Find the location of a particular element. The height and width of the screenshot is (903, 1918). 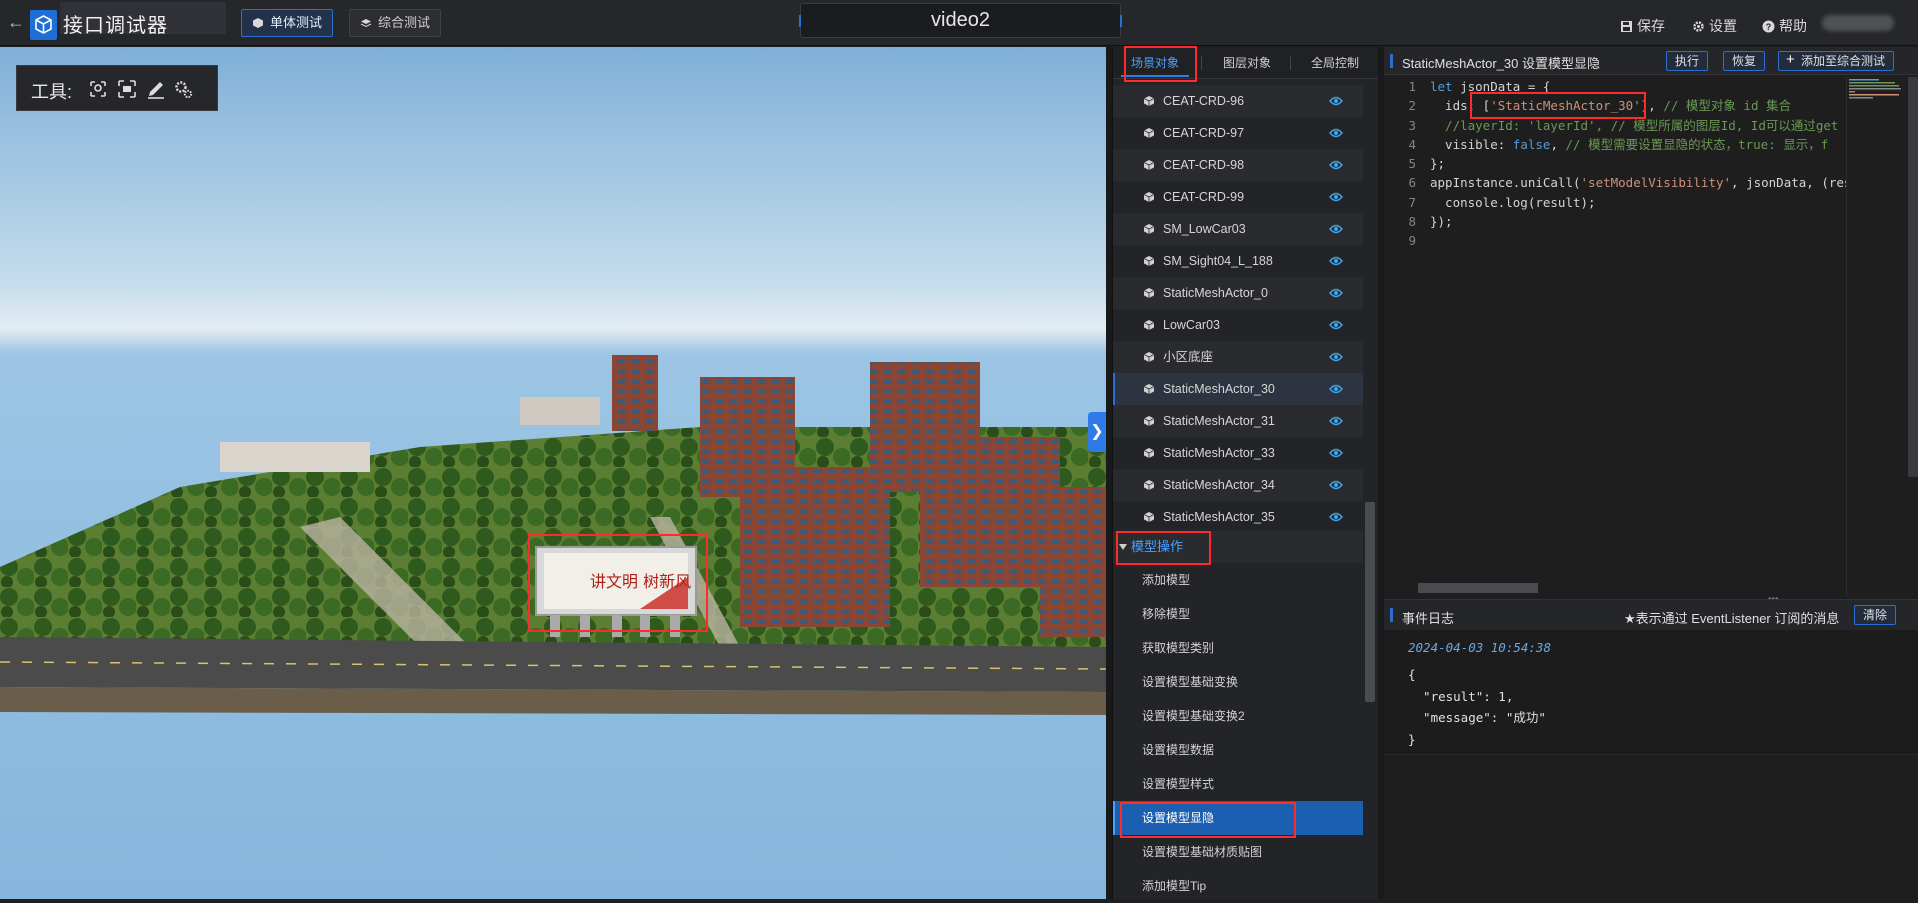

model-operation-item: 添加模型 is located at coordinates (1238, 580).